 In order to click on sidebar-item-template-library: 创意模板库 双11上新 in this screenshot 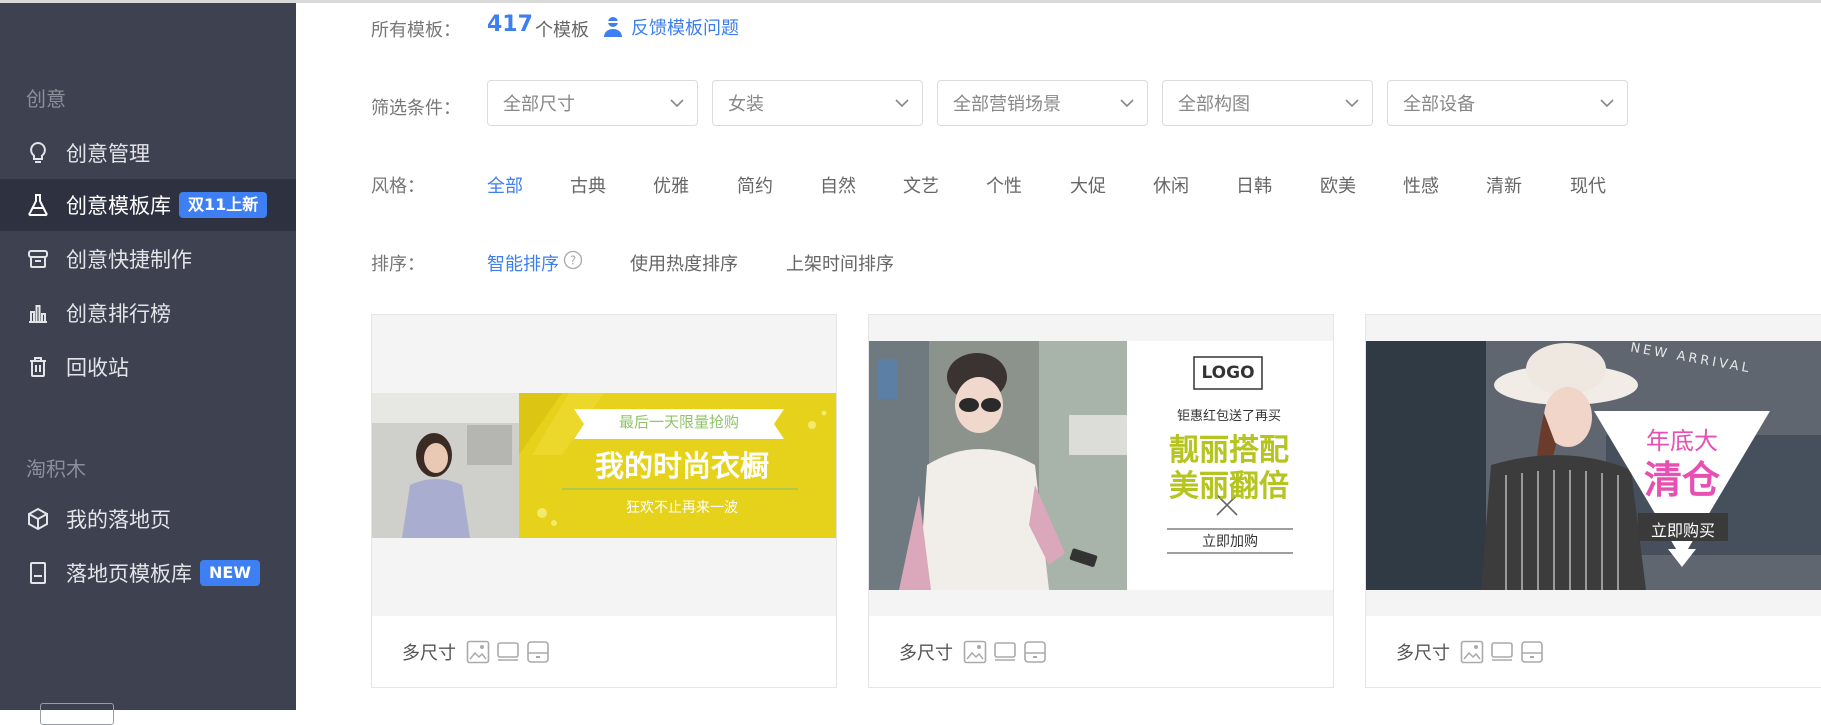, I will do `click(148, 205)`.